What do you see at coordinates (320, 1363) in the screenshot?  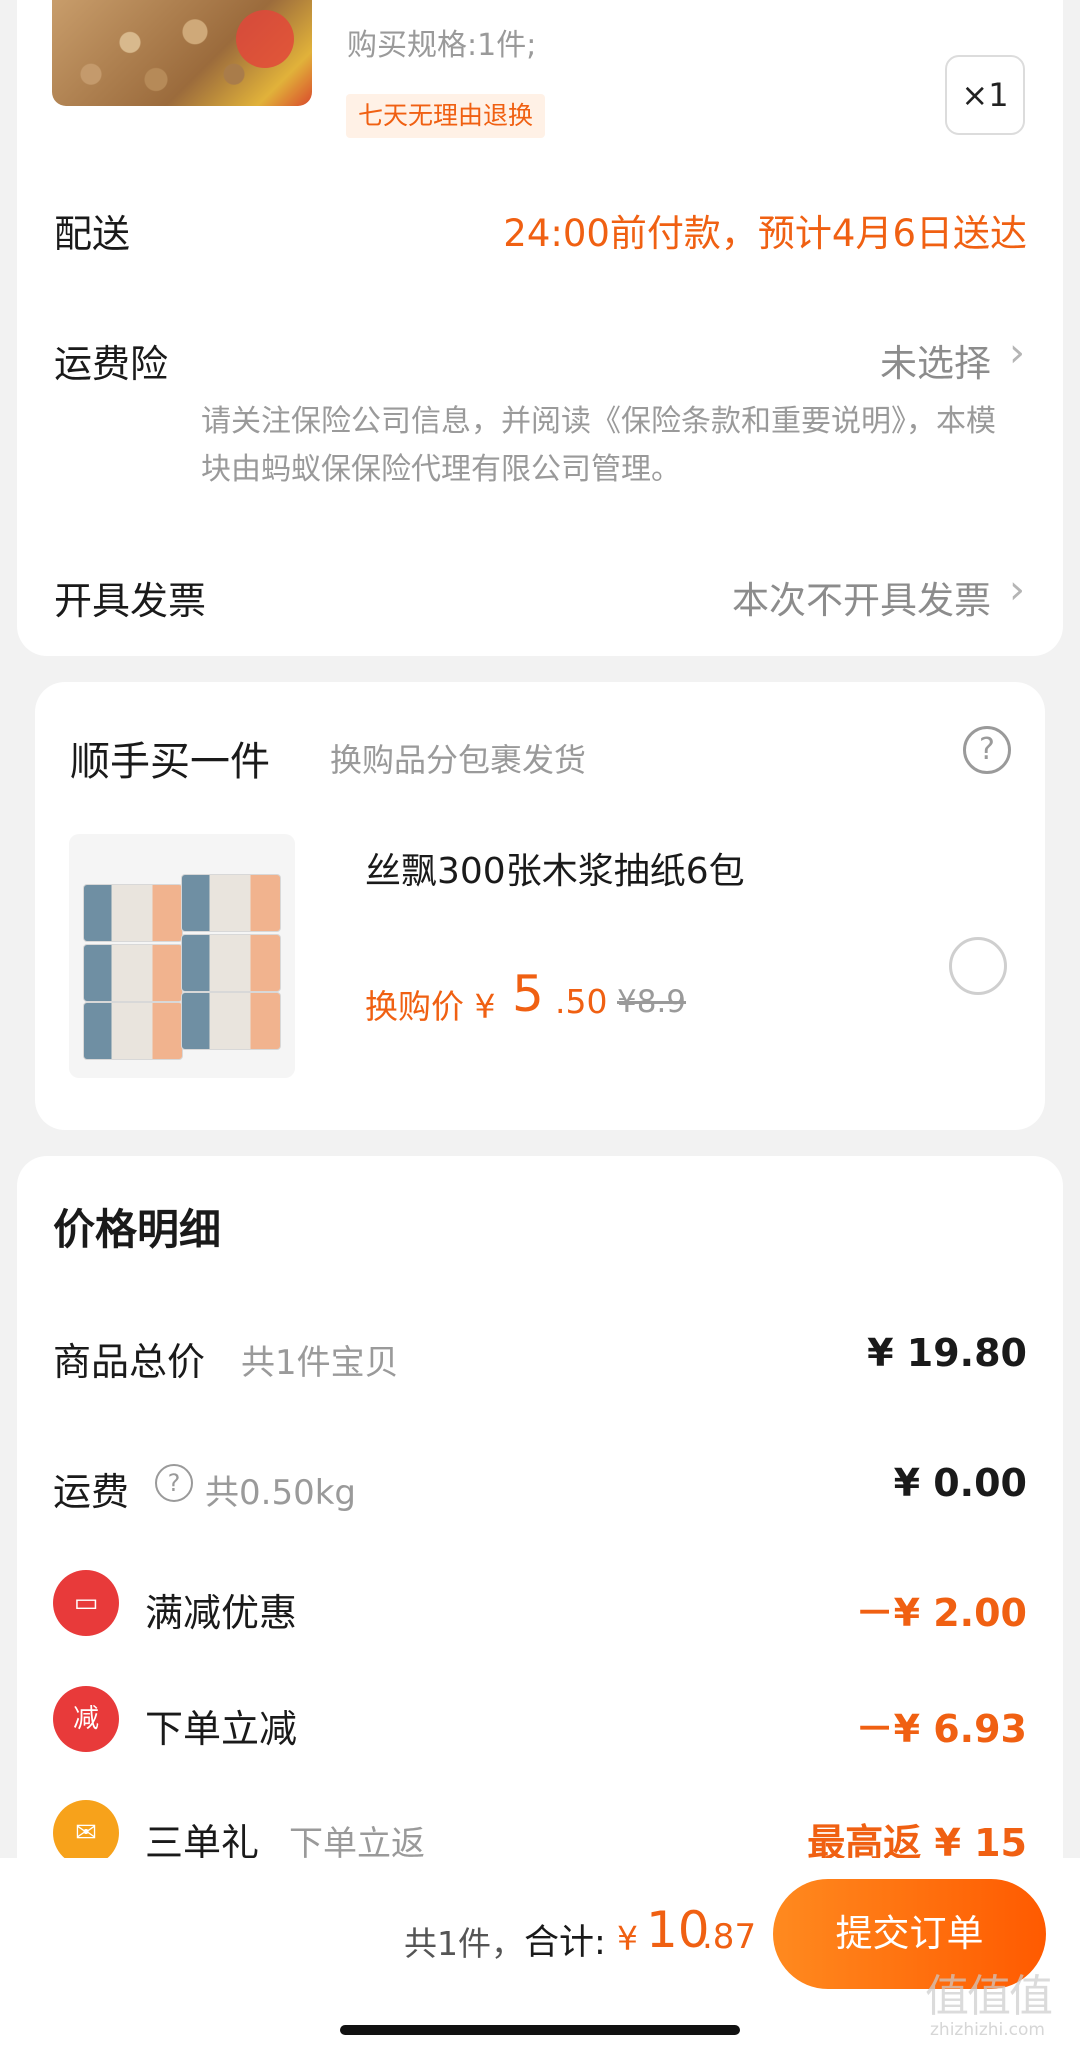 I see `goods-count: 共1件宝贝` at bounding box center [320, 1363].